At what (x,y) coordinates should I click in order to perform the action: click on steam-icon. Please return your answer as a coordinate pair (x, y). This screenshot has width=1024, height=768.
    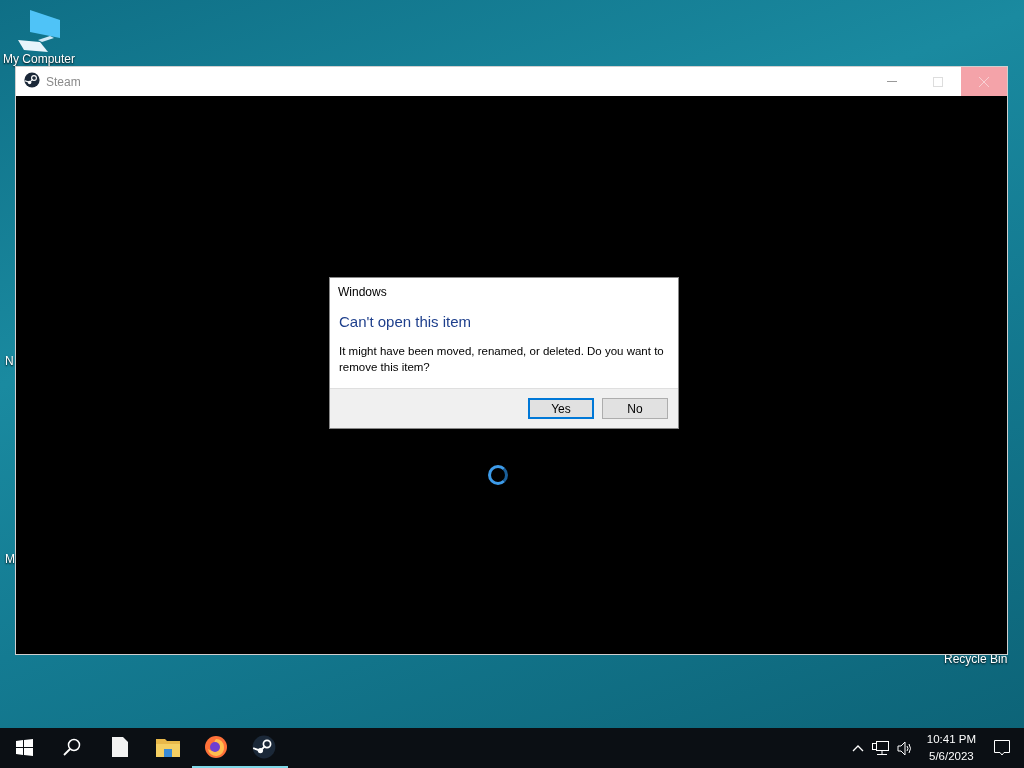
    Looking at the image, I should click on (264, 747).